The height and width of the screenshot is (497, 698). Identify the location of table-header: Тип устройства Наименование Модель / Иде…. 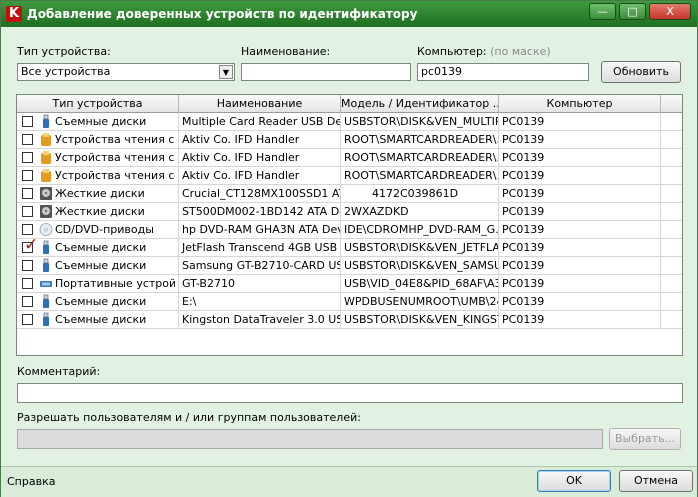
(349, 104).